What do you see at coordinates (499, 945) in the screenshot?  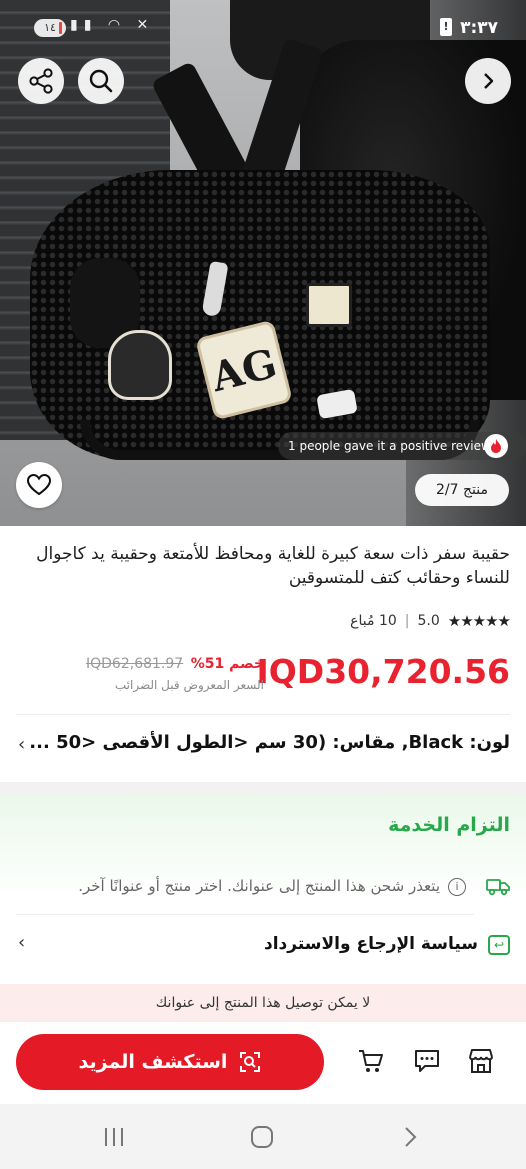 I see `return-icon: ↩` at bounding box center [499, 945].